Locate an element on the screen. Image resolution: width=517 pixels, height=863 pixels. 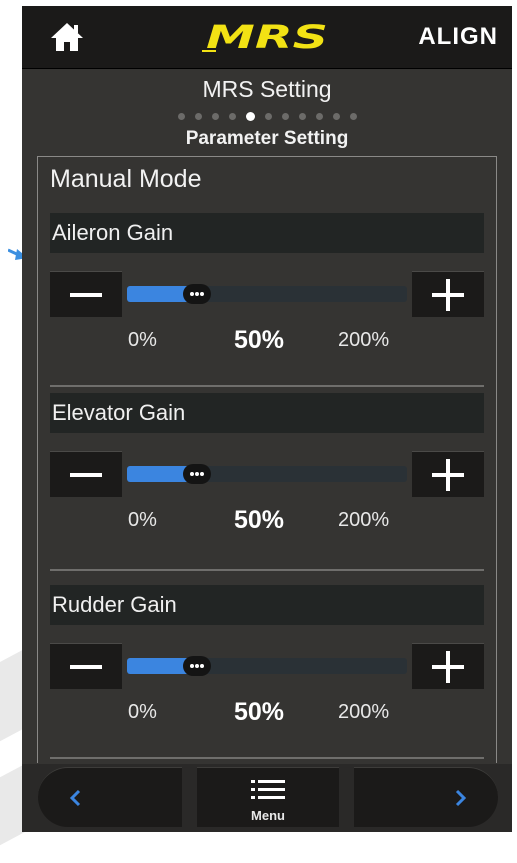
home-icon is located at coordinates (67, 37).